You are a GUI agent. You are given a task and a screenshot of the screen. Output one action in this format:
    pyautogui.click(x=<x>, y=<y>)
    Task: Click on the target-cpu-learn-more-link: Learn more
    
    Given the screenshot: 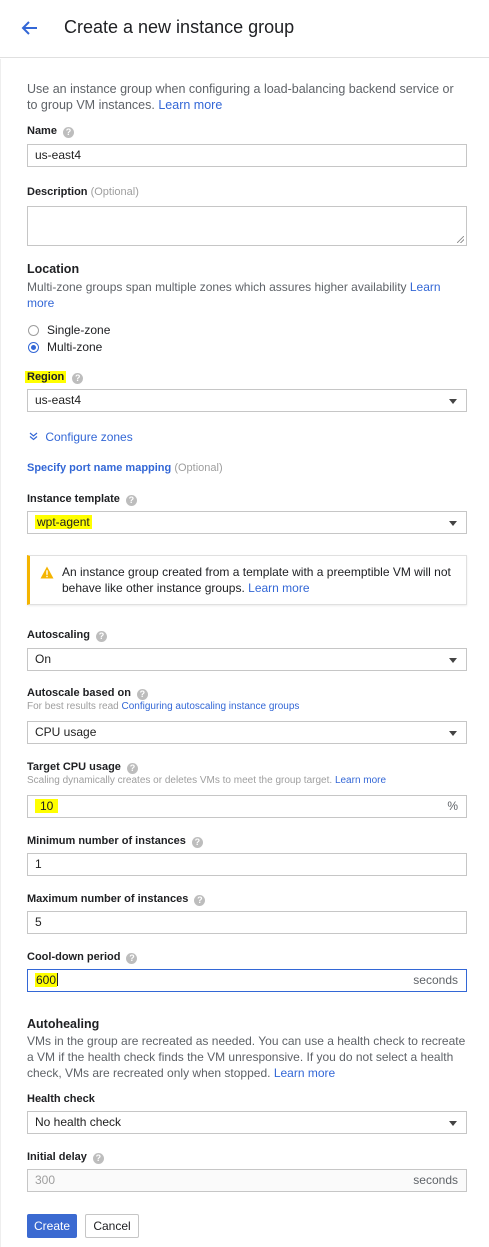 What is the action you would take?
    pyautogui.click(x=360, y=780)
    